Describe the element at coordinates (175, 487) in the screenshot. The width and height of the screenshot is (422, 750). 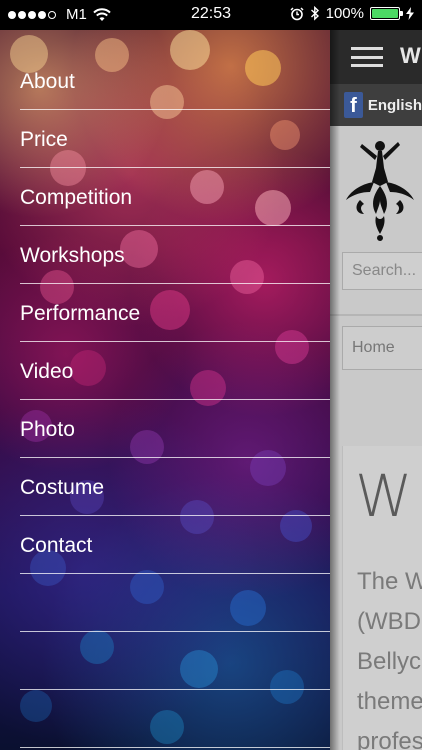
I see `menu-item-costume: Costume` at that location.